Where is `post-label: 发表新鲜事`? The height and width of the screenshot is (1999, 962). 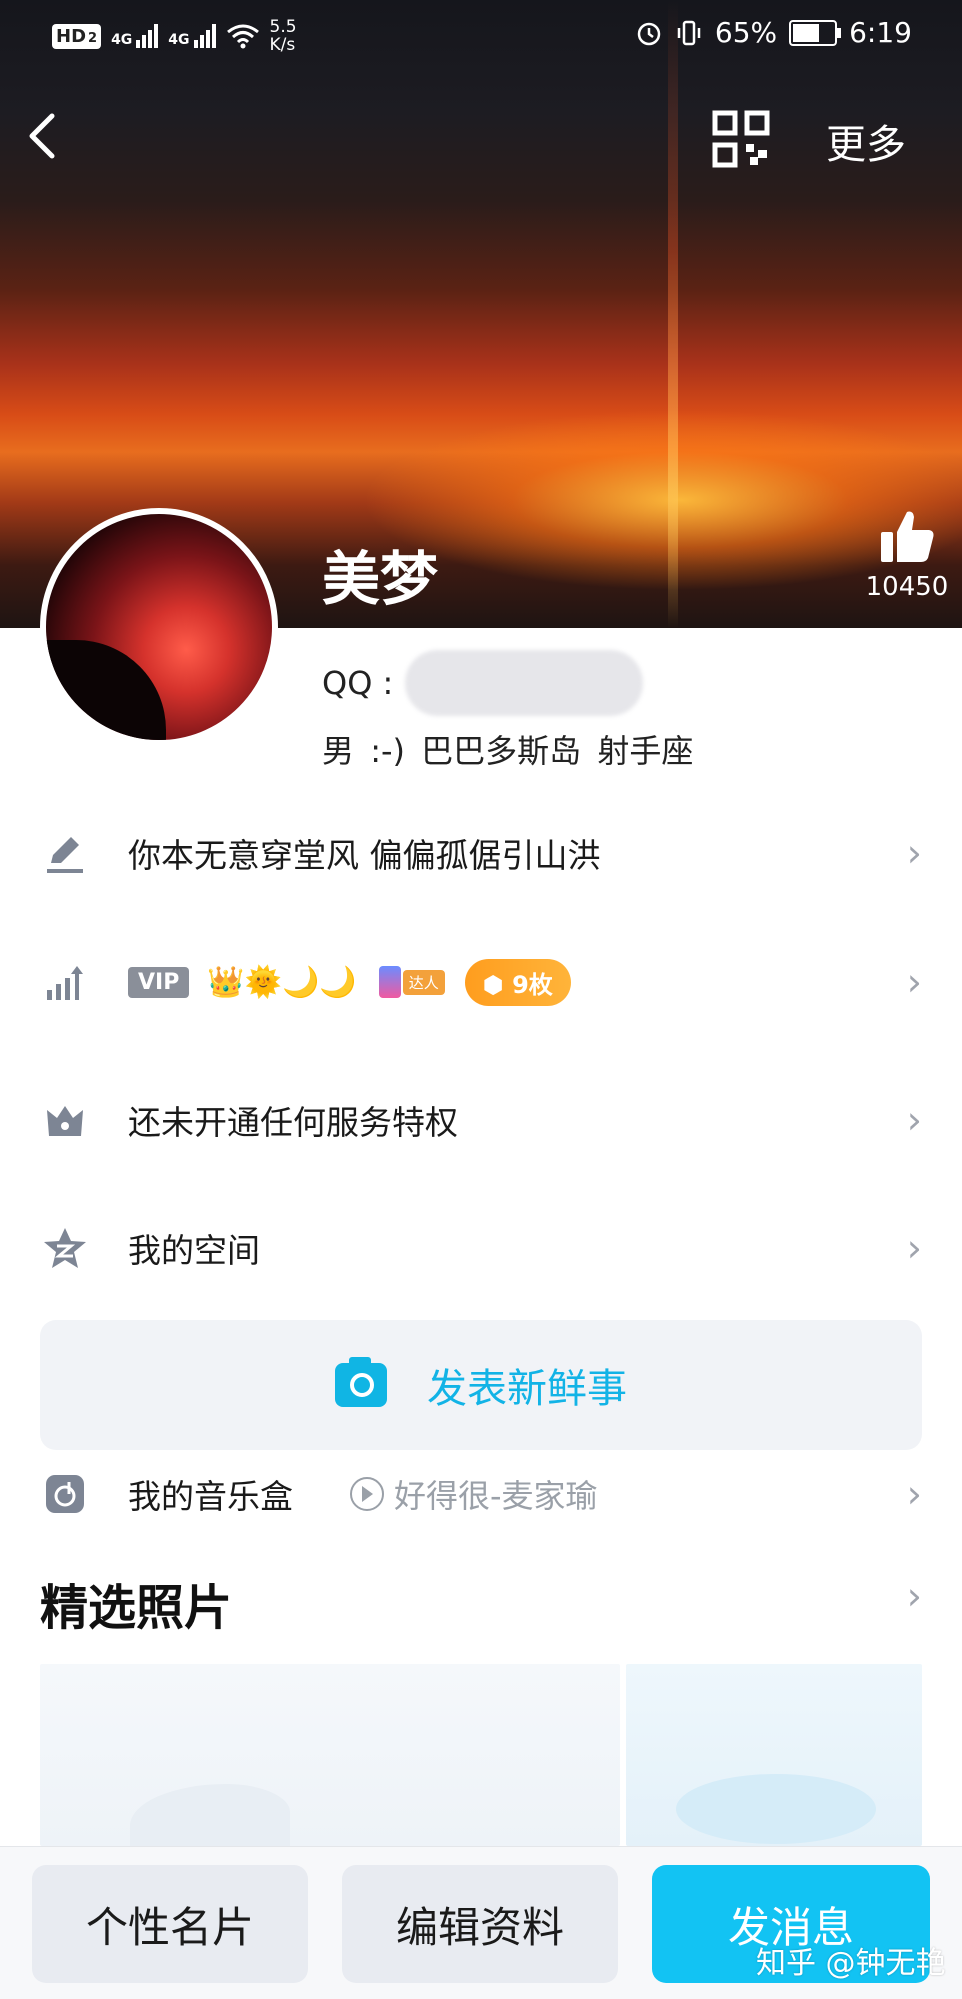 post-label: 发表新鲜事 is located at coordinates (527, 1389).